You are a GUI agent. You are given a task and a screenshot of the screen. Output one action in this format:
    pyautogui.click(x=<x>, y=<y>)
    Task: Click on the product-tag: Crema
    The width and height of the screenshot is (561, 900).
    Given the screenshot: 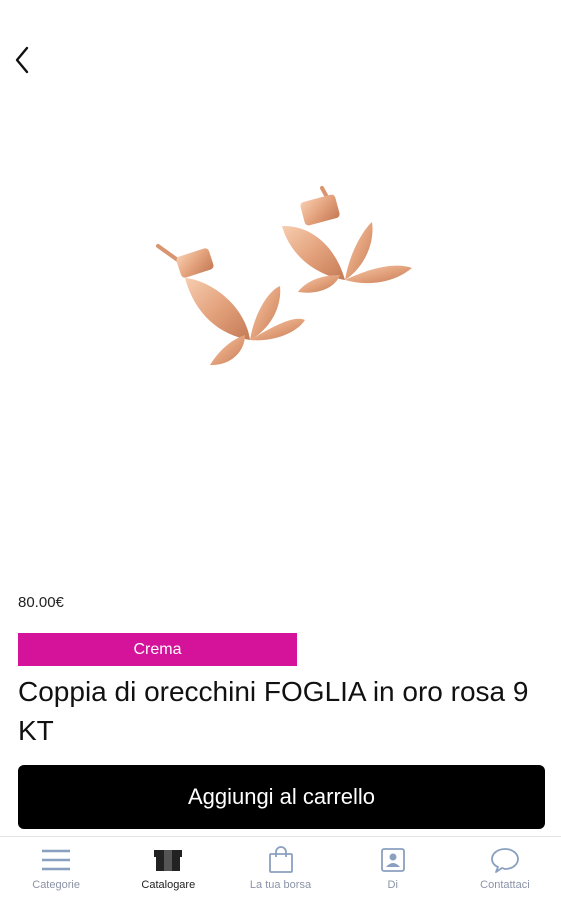 What is the action you would take?
    pyautogui.click(x=157, y=649)
    